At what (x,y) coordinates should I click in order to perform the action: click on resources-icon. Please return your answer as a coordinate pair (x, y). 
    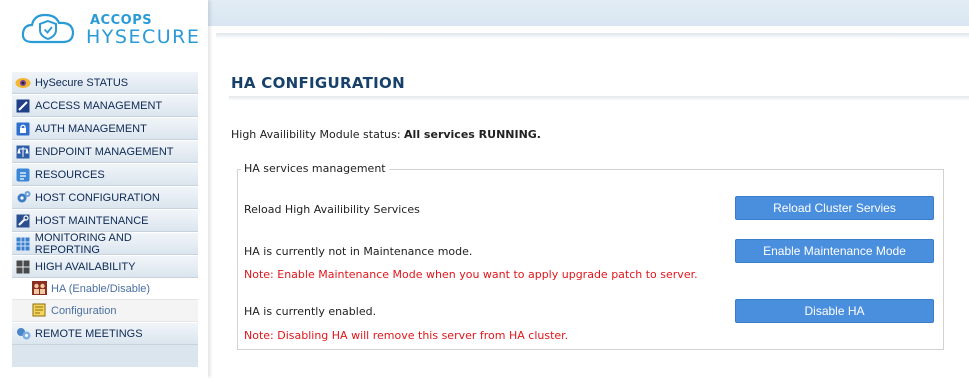
    Looking at the image, I should click on (23, 175).